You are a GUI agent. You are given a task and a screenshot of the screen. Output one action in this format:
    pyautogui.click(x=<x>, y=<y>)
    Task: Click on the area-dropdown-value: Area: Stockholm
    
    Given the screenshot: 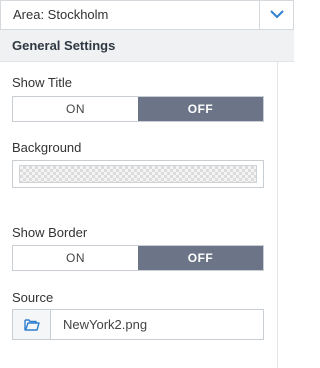 What is the action you would take?
    pyautogui.click(x=61, y=14)
    